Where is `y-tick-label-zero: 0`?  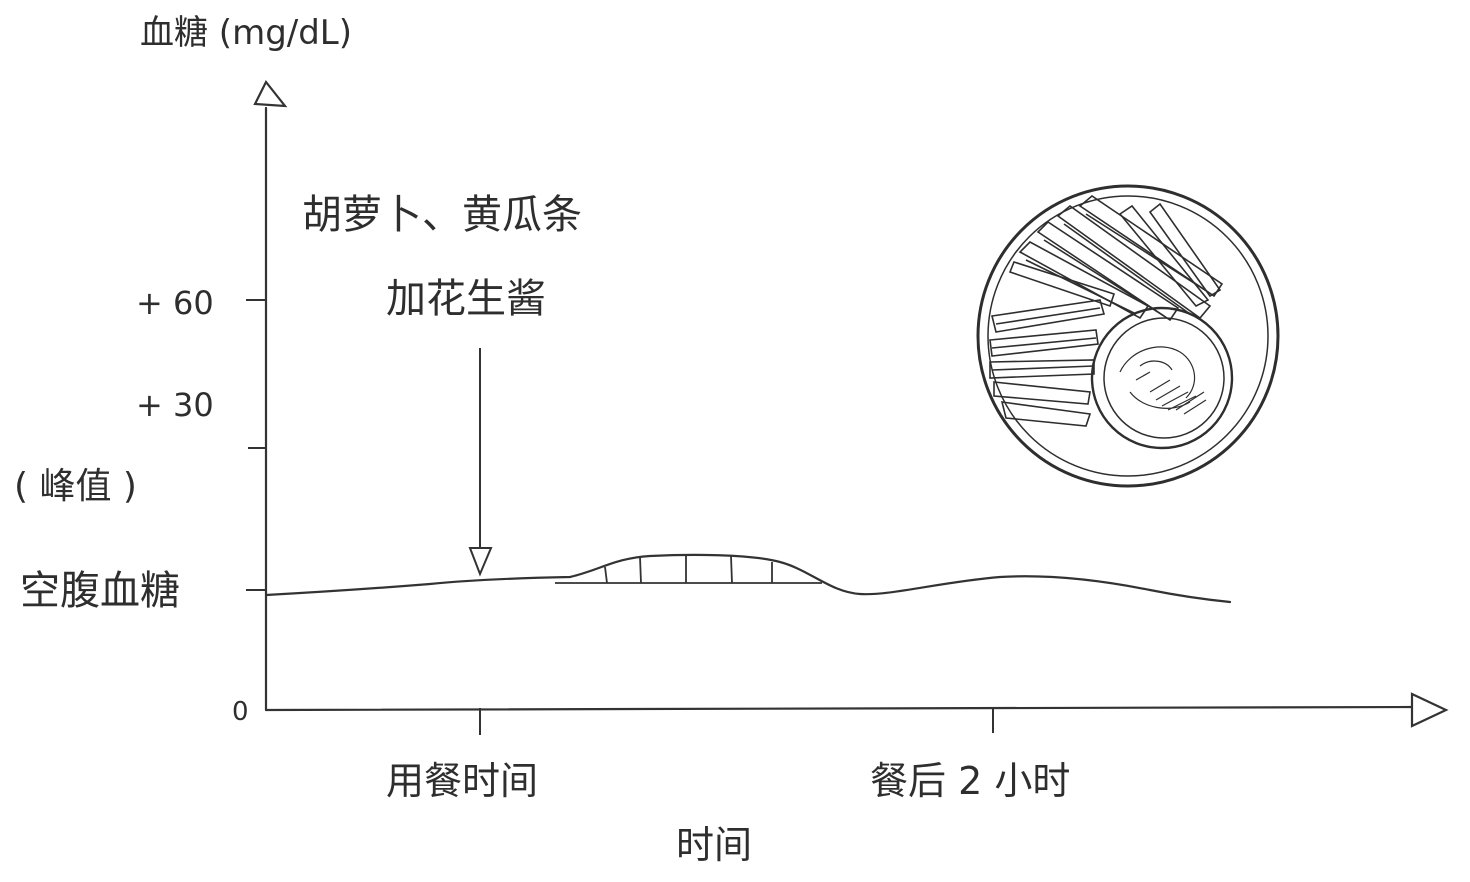
y-tick-label-zero: 0 is located at coordinates (240, 712).